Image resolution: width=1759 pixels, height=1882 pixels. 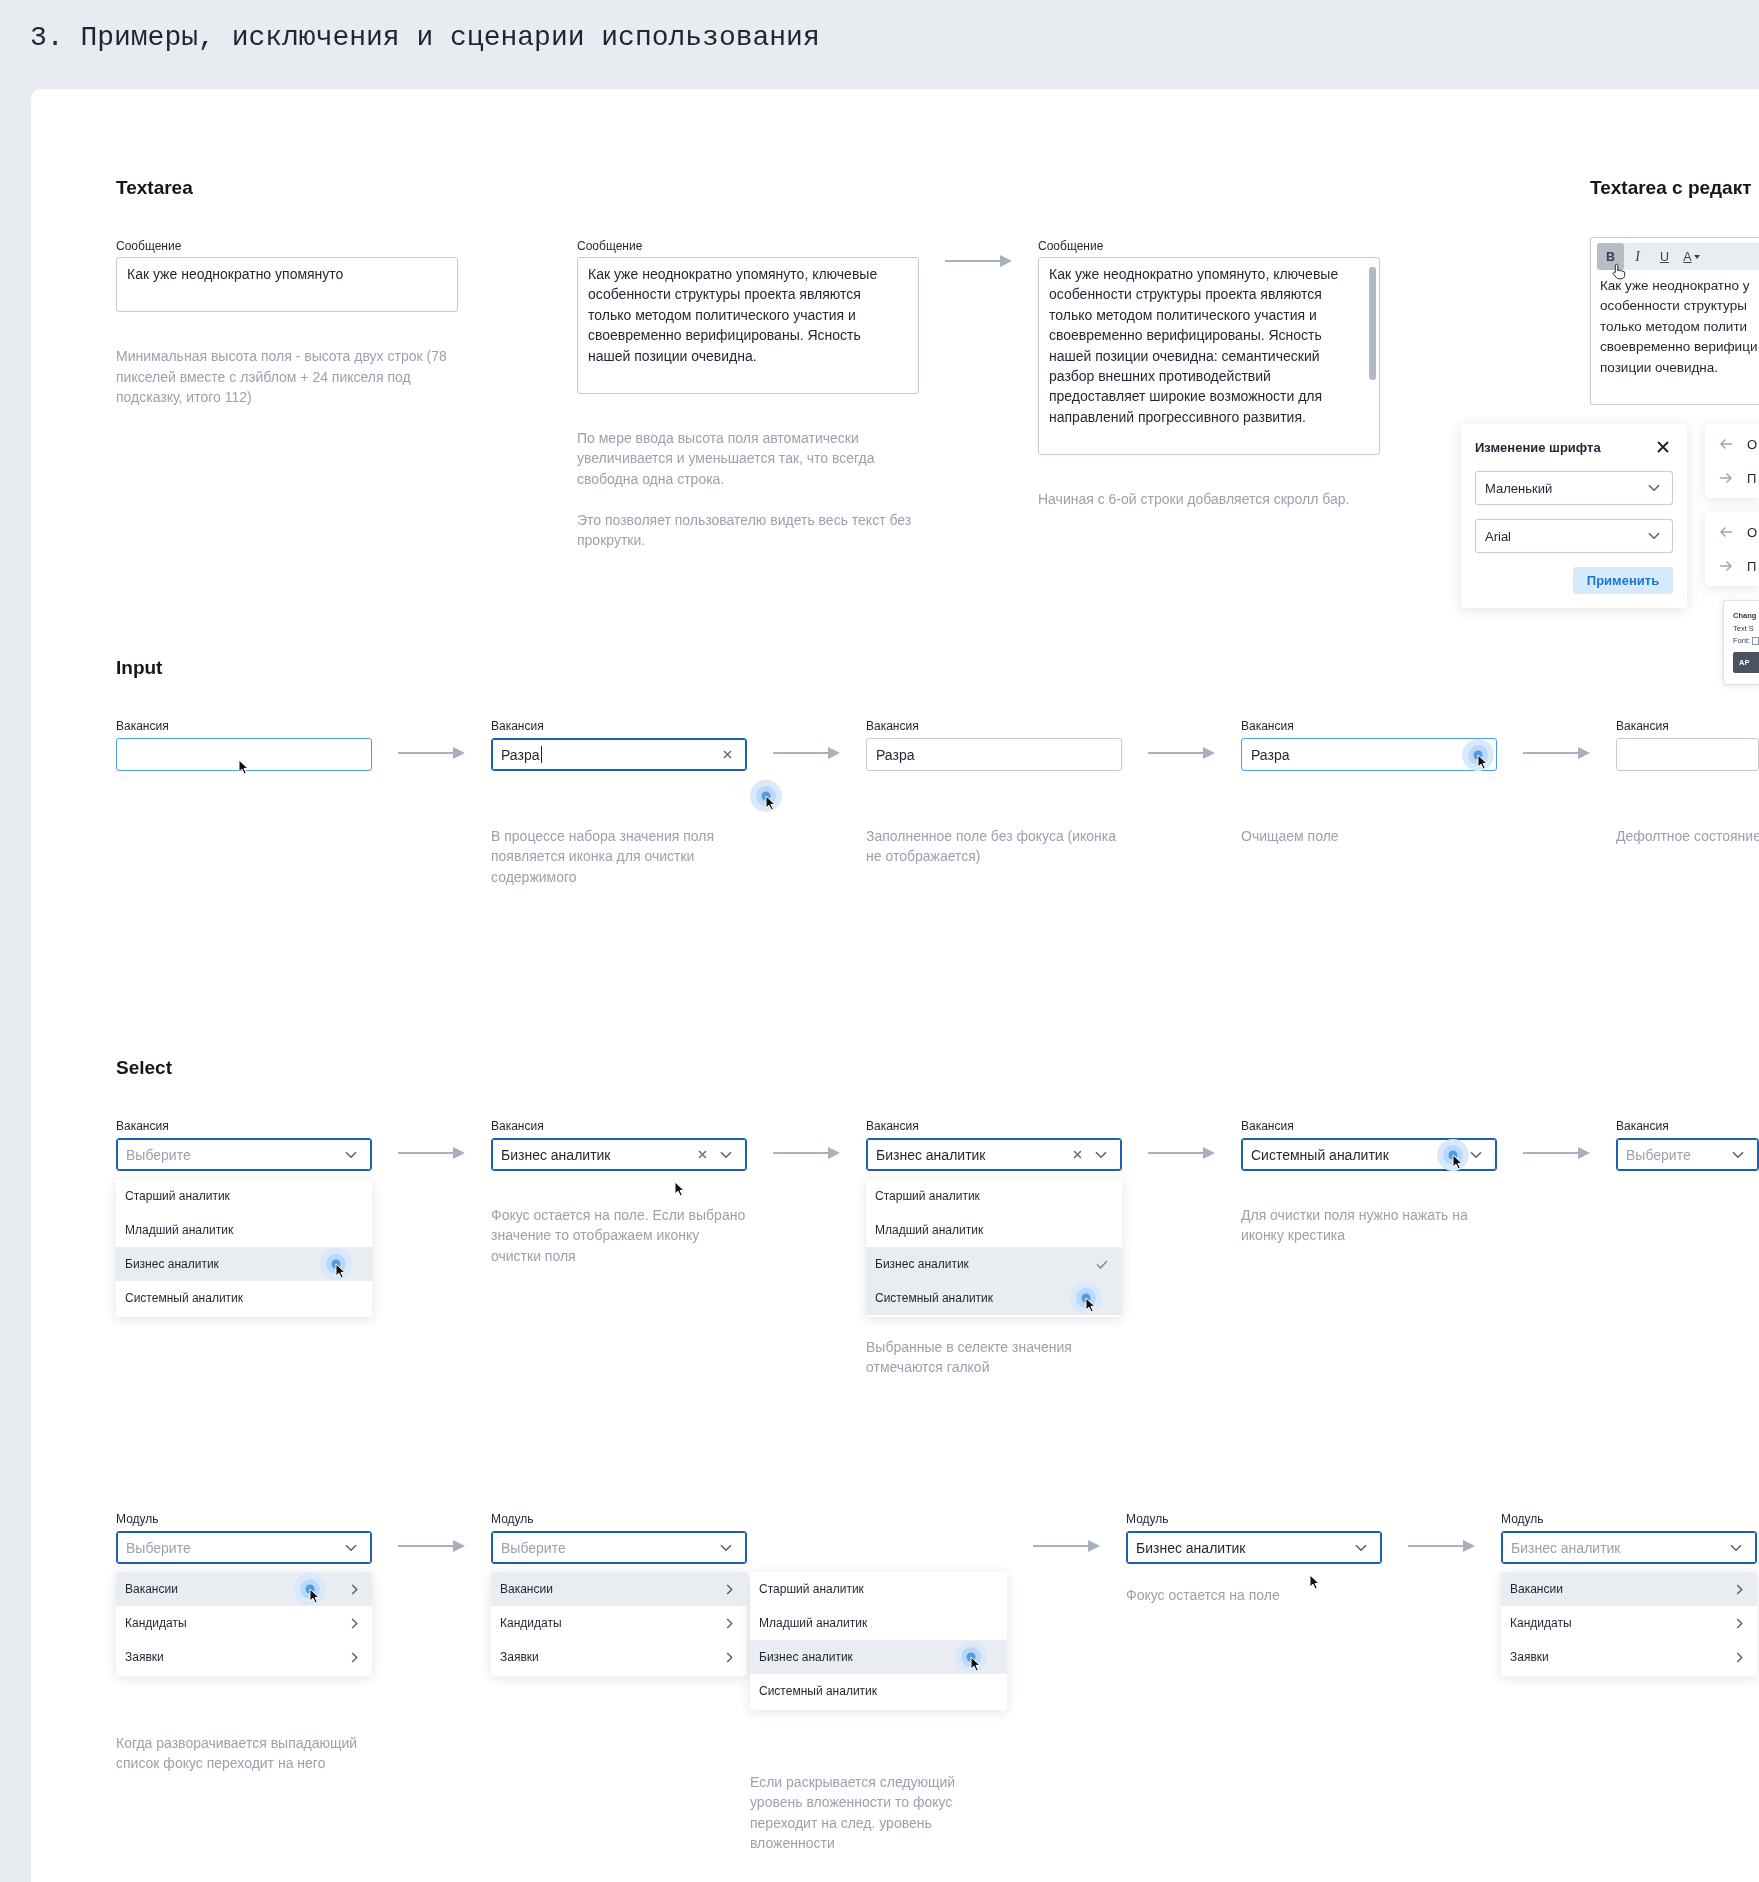 I want to click on hint-text: Это позволяет пользователю видеть весь текст без прокрутки., so click(x=745, y=530).